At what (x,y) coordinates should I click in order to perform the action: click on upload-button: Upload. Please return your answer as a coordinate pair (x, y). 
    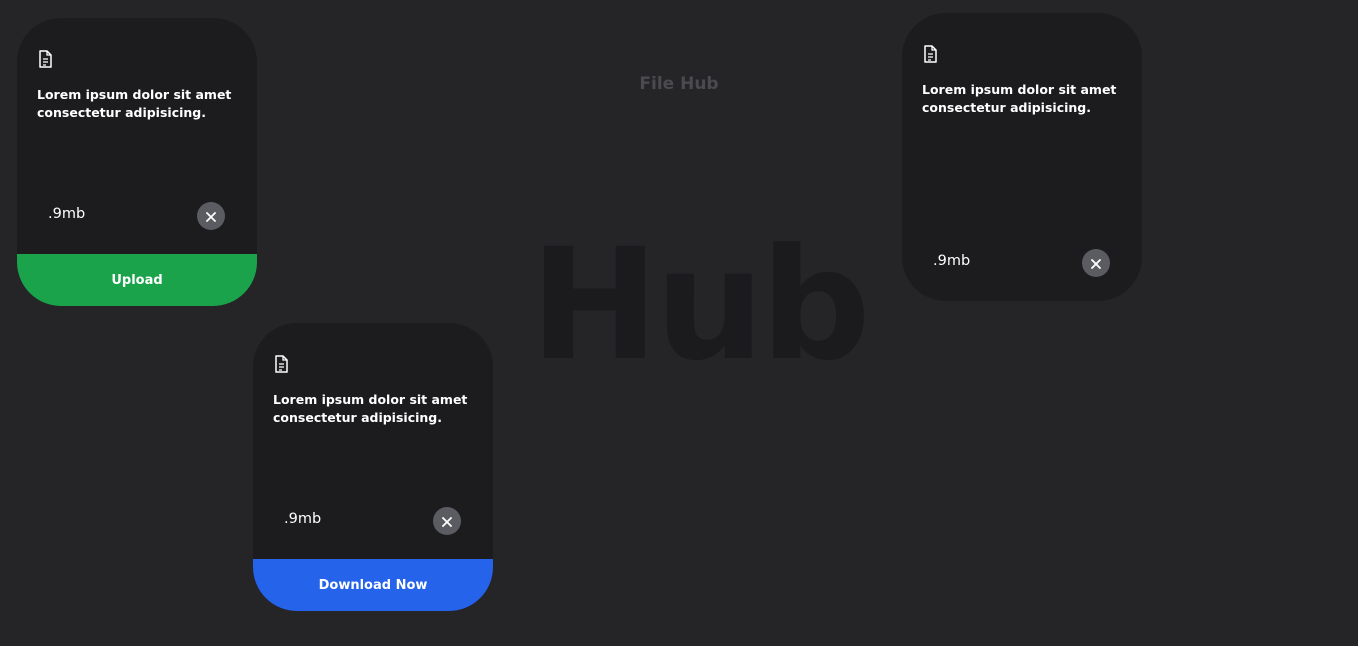
    Looking at the image, I should click on (137, 280).